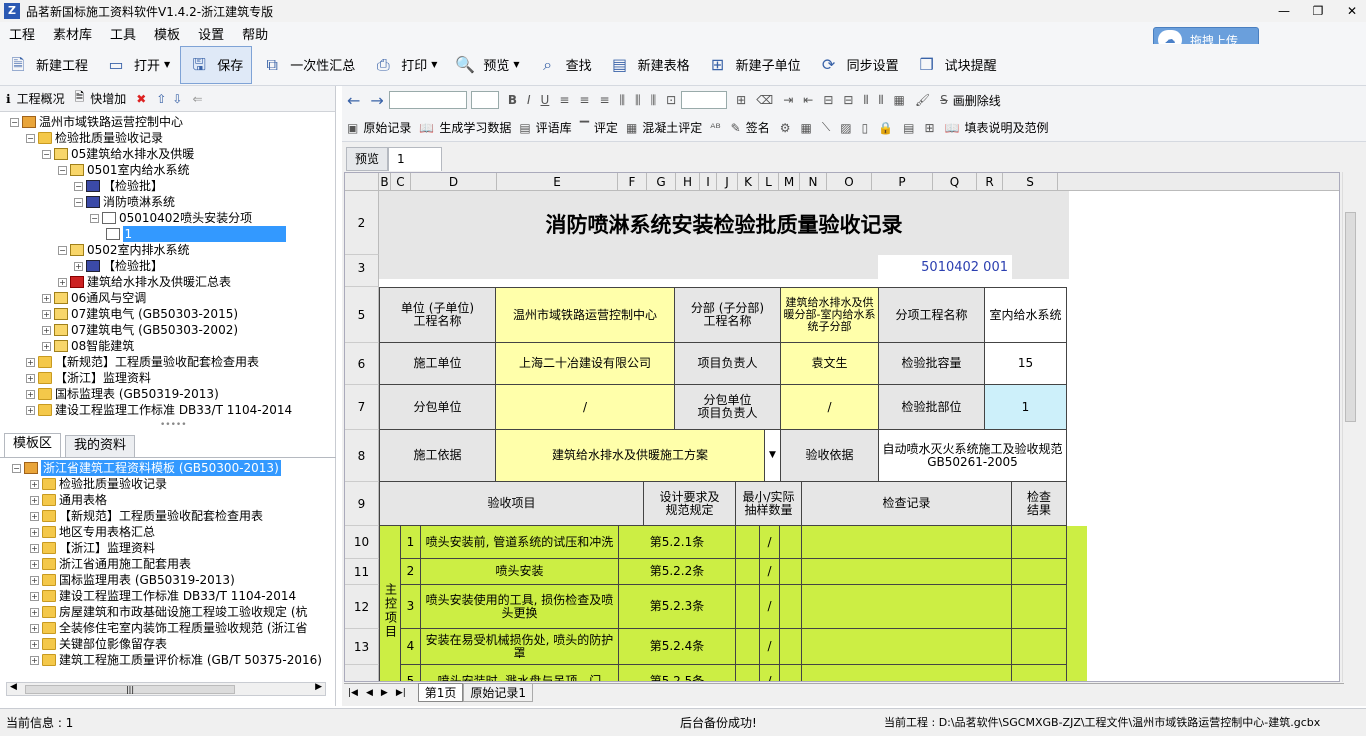  What do you see at coordinates (1007, 127) in the screenshot?
I see `fill-instructions-button: 填表说明及范例` at bounding box center [1007, 127].